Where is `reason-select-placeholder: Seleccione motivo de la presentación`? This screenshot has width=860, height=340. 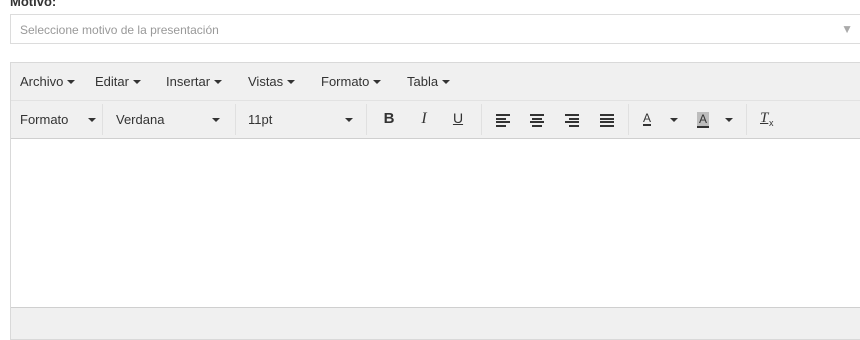 reason-select-placeholder: Seleccione motivo de la presentación is located at coordinates (119, 30).